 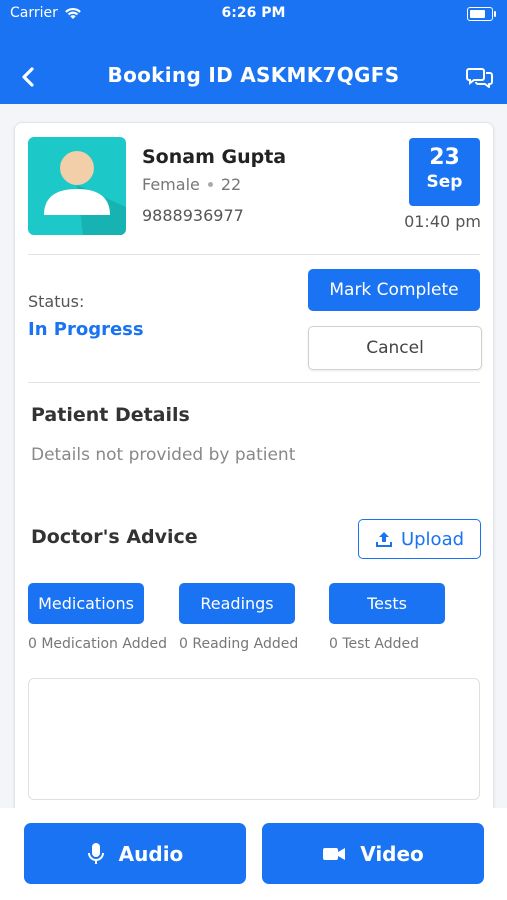 I want to click on status-value: In Progress, so click(x=86, y=329).